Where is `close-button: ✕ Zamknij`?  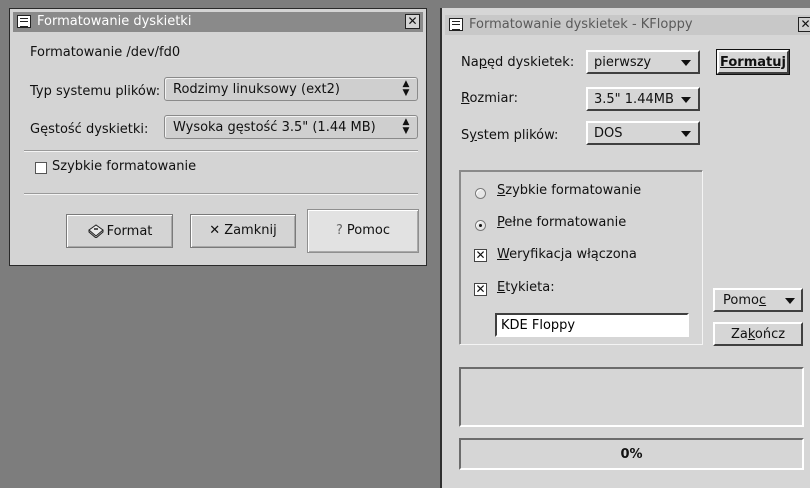
close-button: ✕ Zamknij is located at coordinates (243, 231).